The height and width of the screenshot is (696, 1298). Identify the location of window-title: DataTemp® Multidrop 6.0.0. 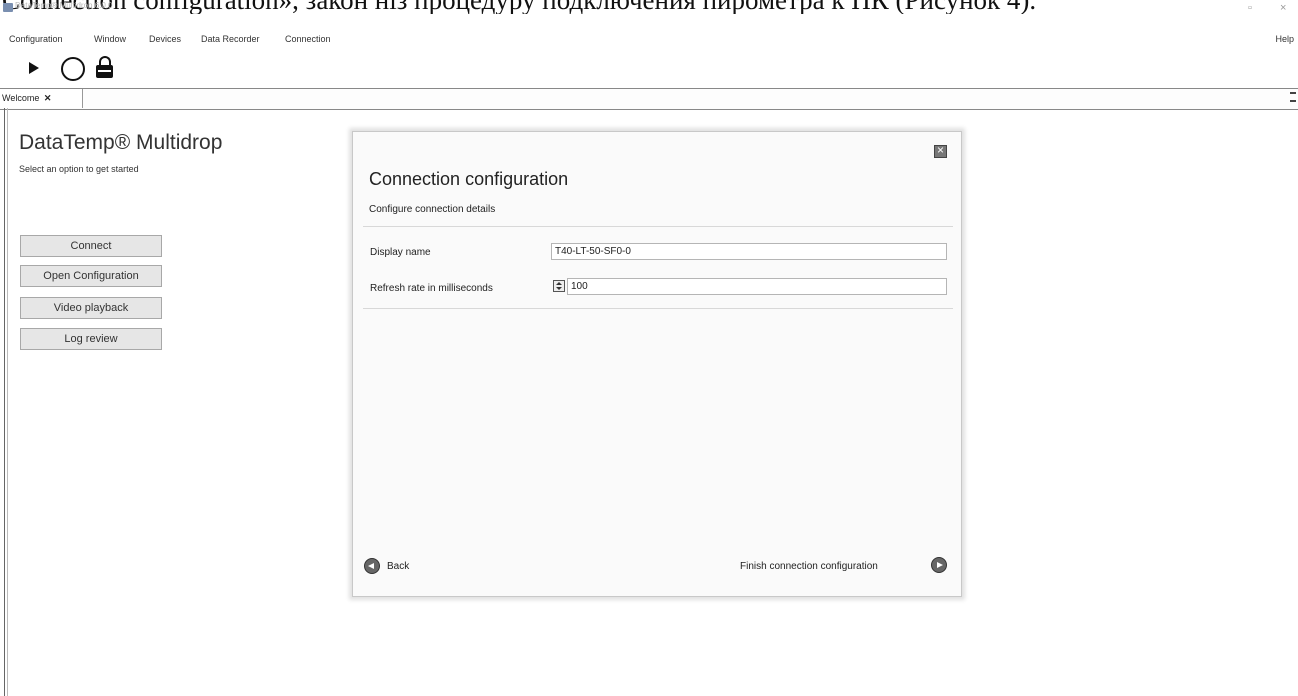
(64, 5).